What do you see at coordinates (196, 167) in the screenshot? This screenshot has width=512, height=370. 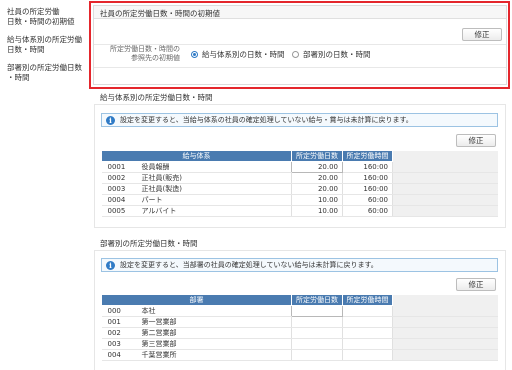 I see `row-label: 0001 役員報酬` at bounding box center [196, 167].